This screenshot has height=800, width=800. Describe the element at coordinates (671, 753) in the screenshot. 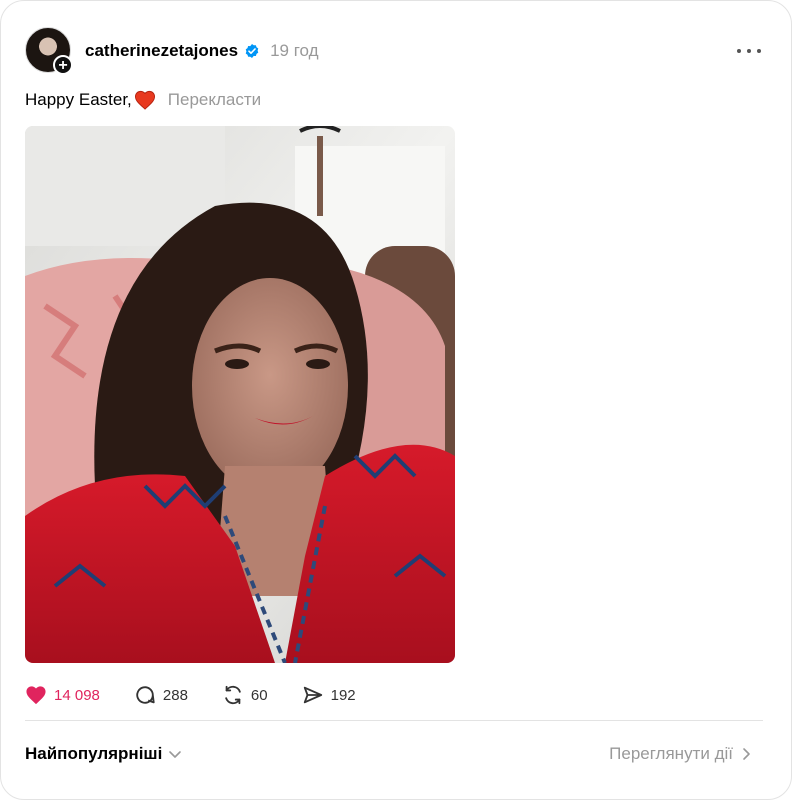

I see `view-activity-label: Переглянути дії` at that location.